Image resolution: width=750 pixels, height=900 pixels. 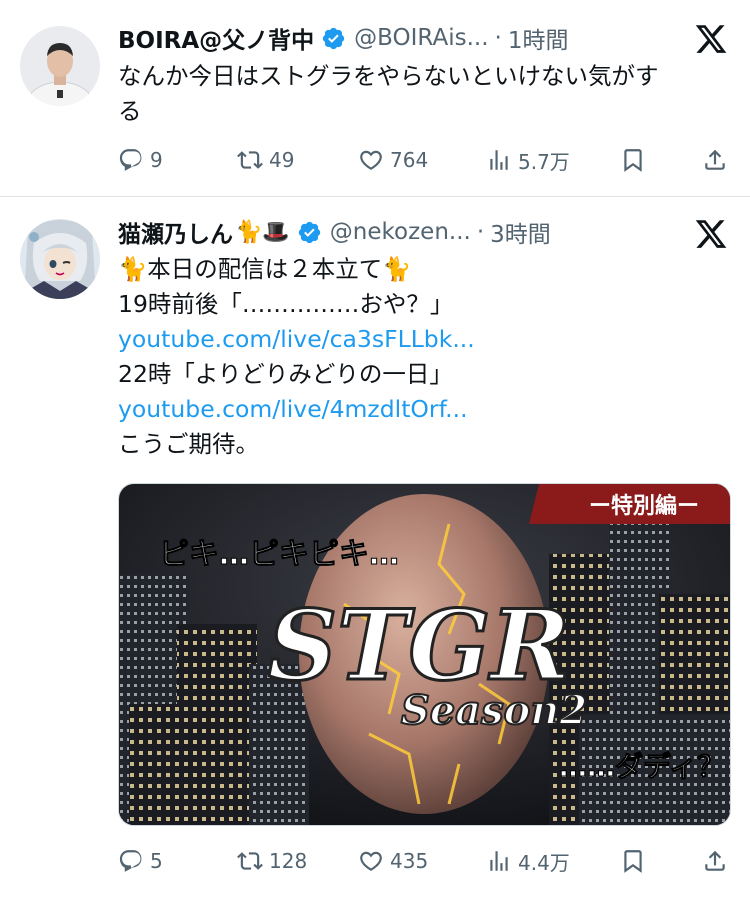 I want to click on like-button: 764, so click(x=393, y=160).